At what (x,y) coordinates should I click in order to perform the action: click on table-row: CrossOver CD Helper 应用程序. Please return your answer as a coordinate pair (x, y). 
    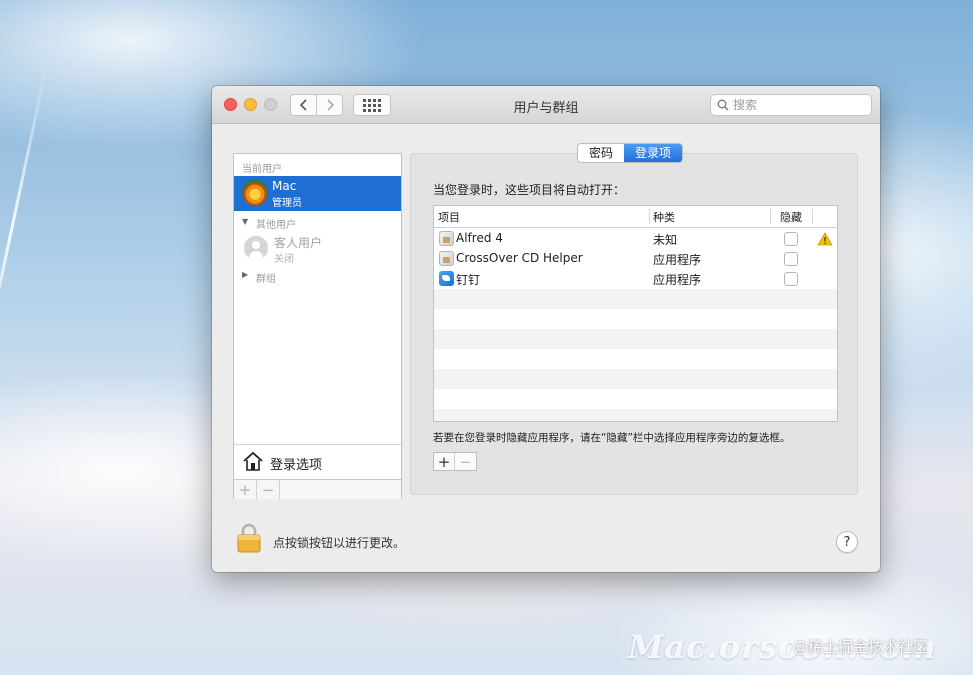
    Looking at the image, I should click on (635, 259).